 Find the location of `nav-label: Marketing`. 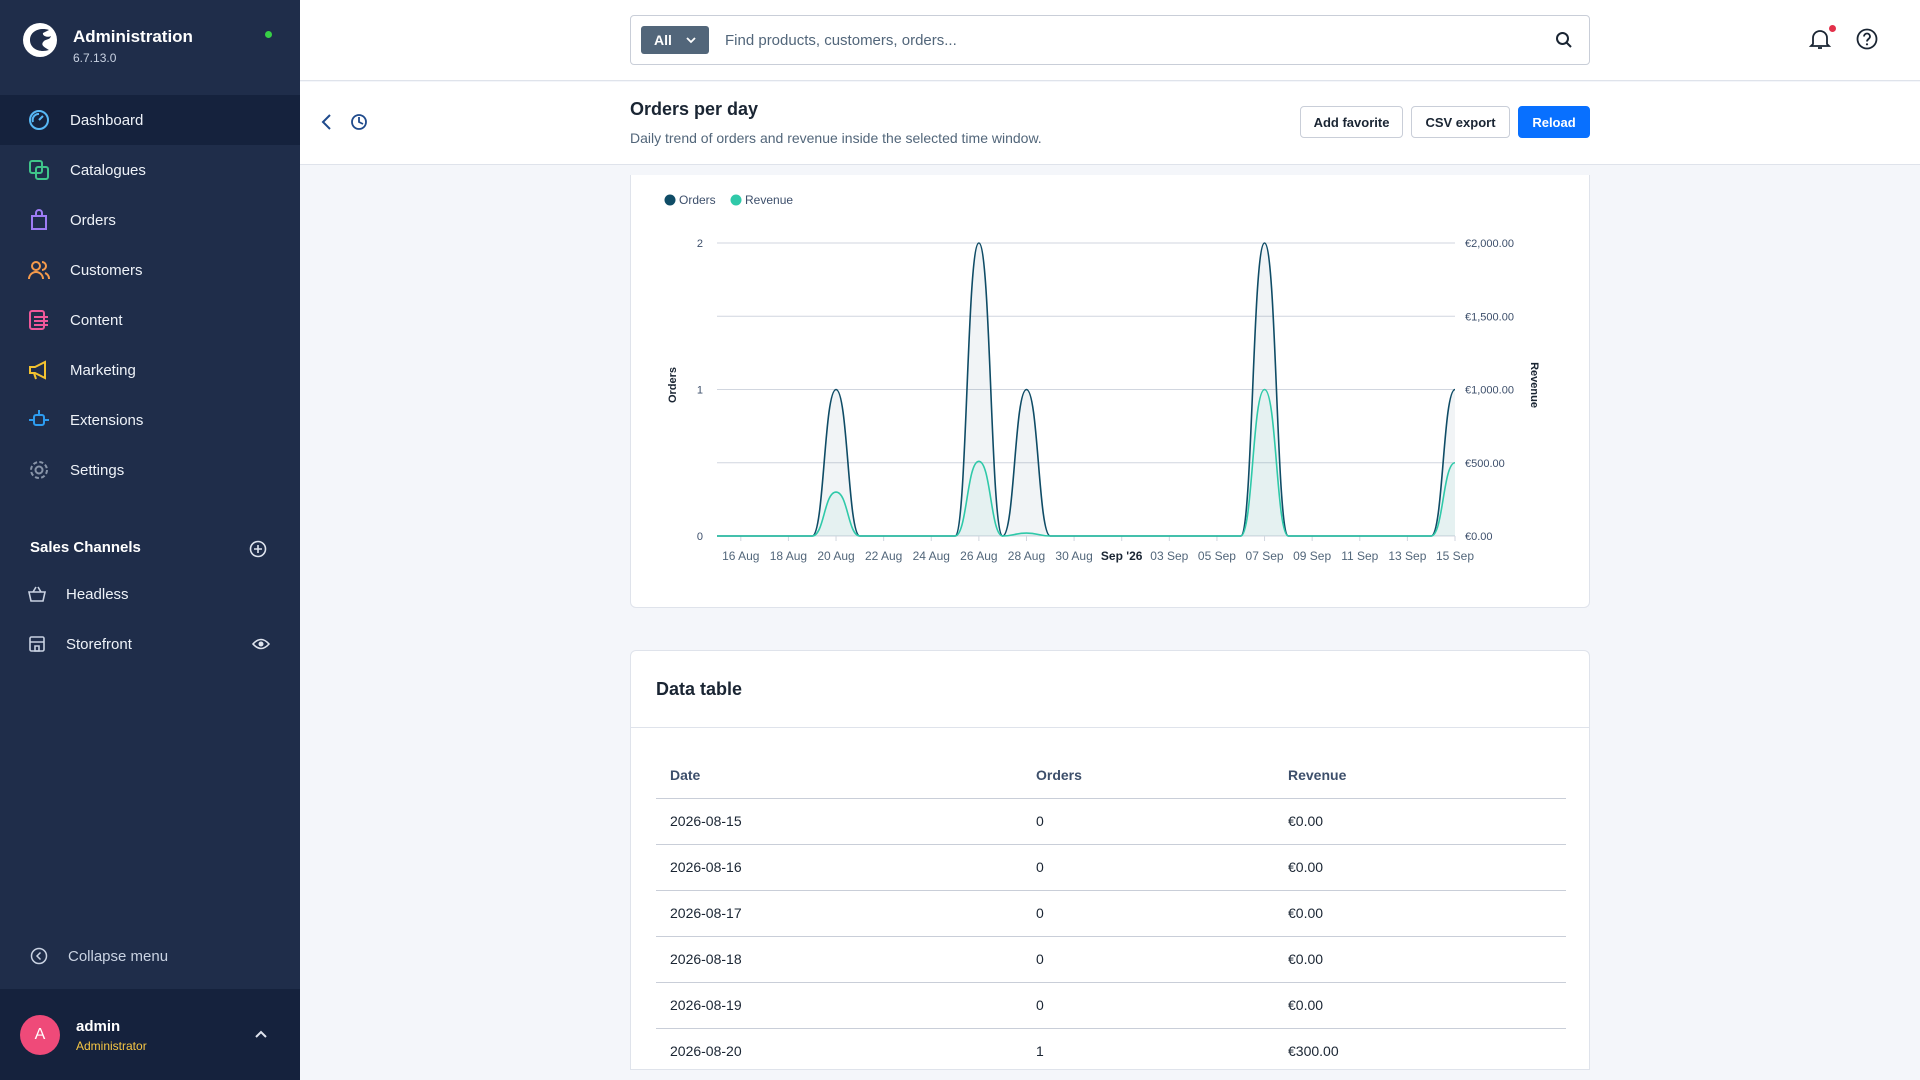

nav-label: Marketing is located at coordinates (103, 370).